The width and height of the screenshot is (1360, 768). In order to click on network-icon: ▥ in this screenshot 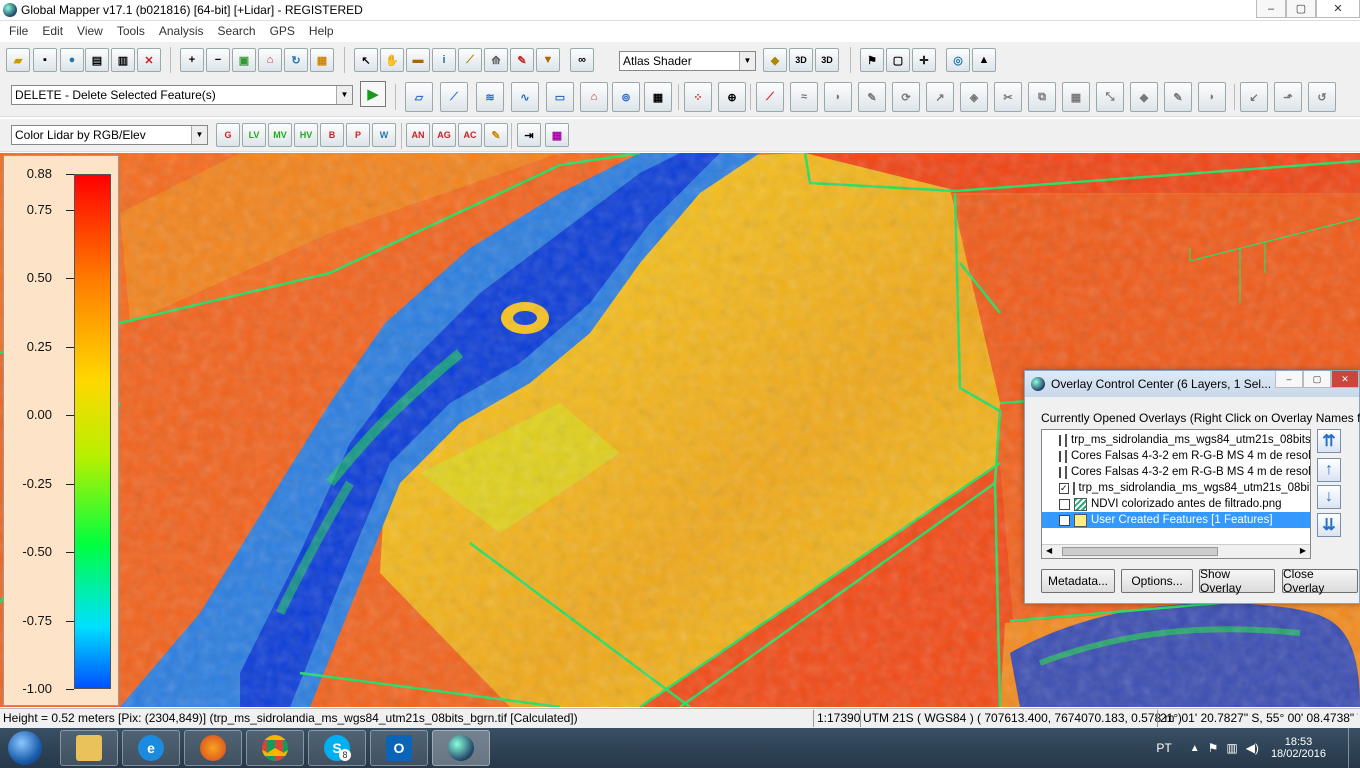, I will do `click(1231, 748)`.